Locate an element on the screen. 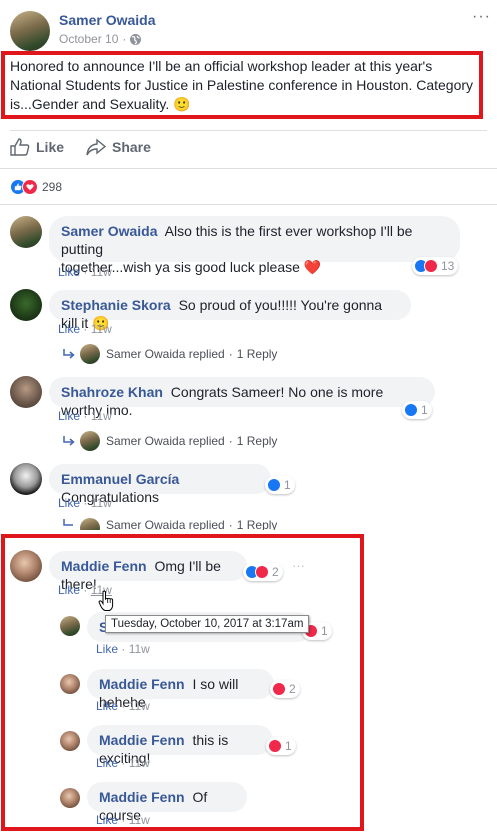 The height and width of the screenshot is (833, 497). comment-author: Shahroze Khan is located at coordinates (112, 392).